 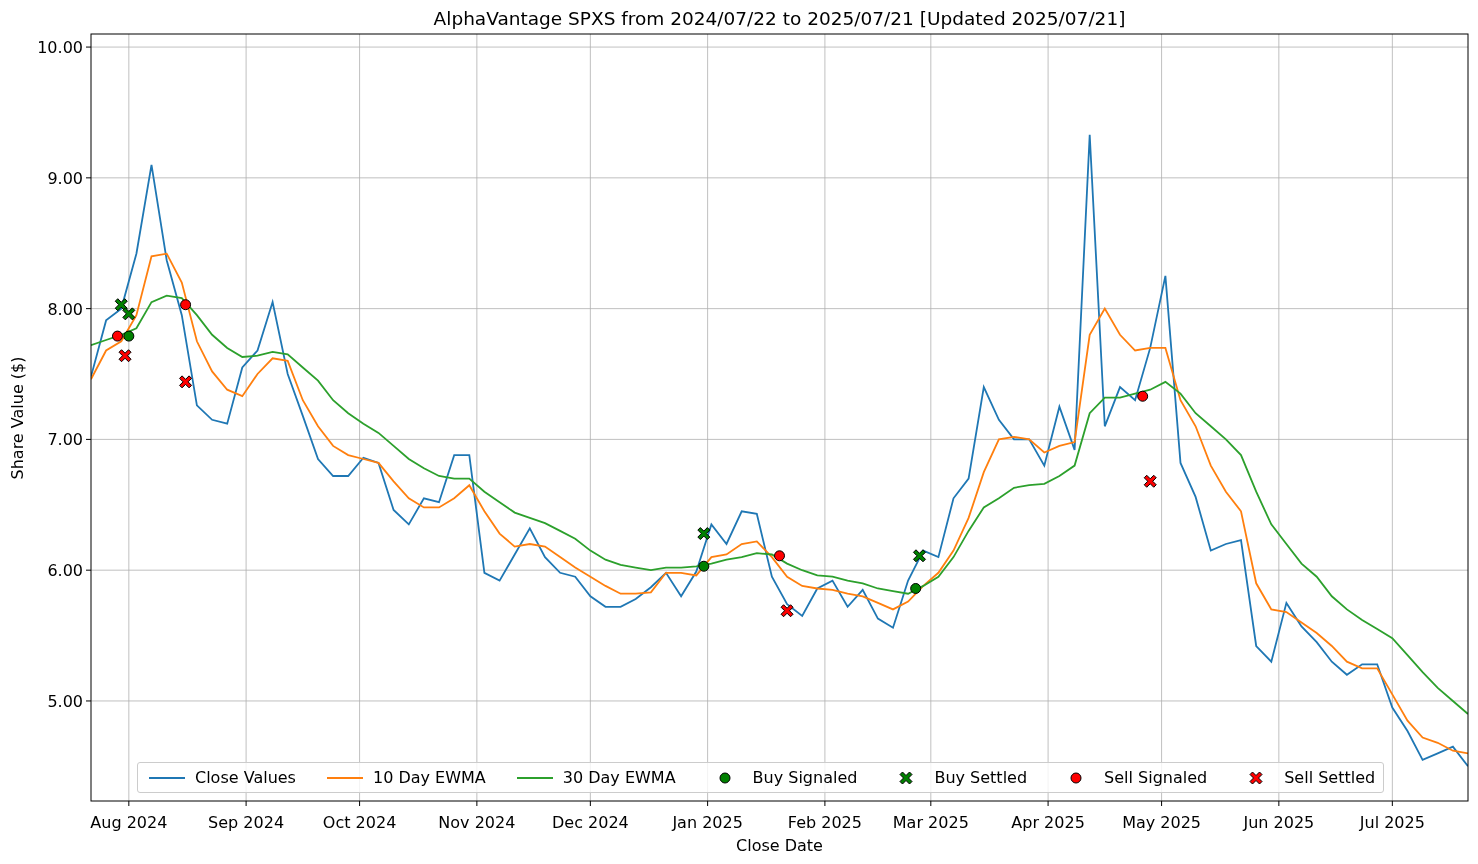 What do you see at coordinates (1392, 822) in the screenshot?
I see `tick-label: Jul 2025` at bounding box center [1392, 822].